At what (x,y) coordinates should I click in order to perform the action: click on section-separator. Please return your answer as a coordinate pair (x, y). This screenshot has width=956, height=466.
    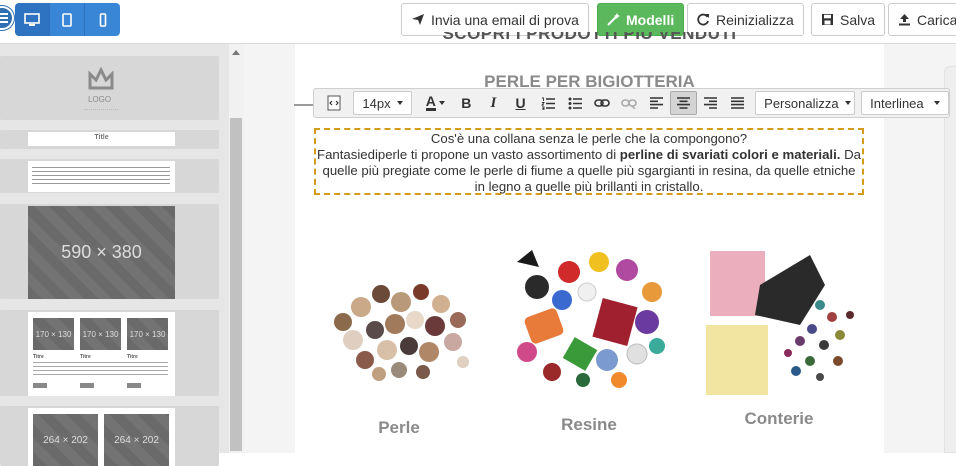
    Looking at the image, I should click on (304, 105).